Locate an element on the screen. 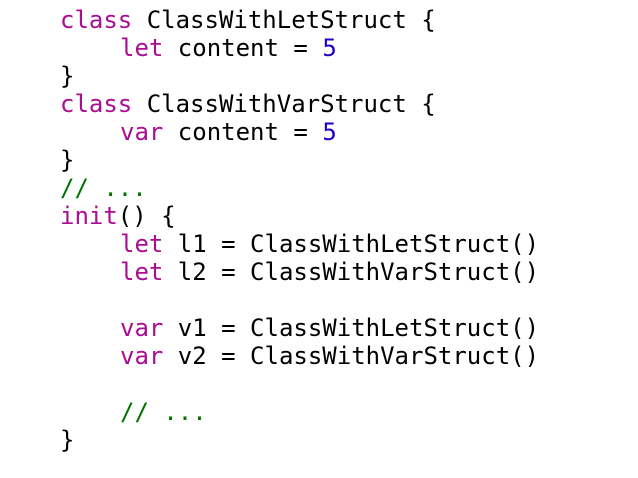  code-text: v1 = ClassWithLetStruct() is located at coordinates (351, 328).